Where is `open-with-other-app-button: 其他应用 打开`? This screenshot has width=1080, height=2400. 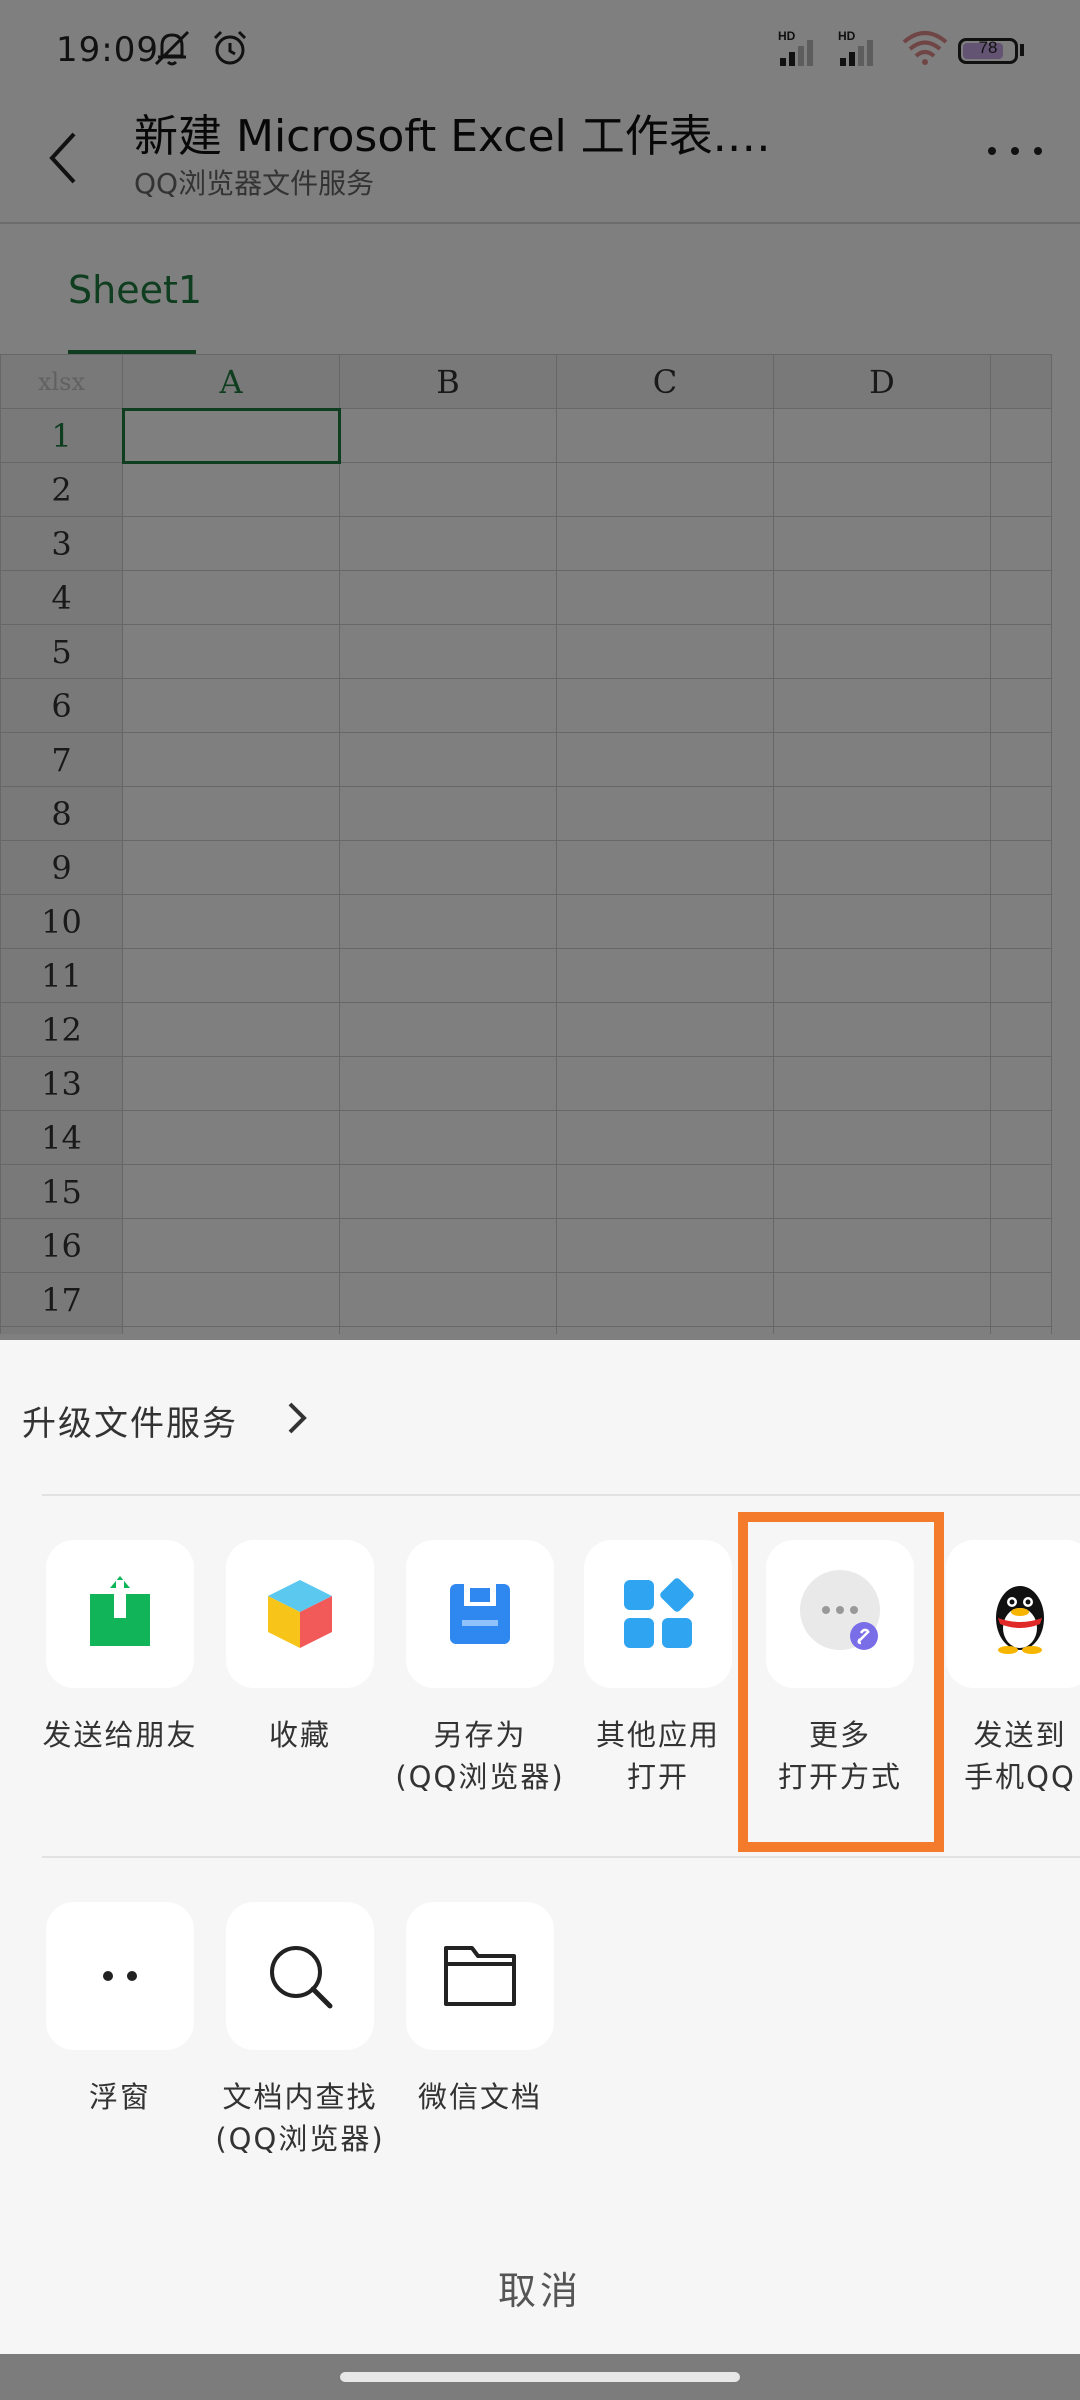
open-with-other-app-button: 其他应用 打开 is located at coordinates (658, 1669).